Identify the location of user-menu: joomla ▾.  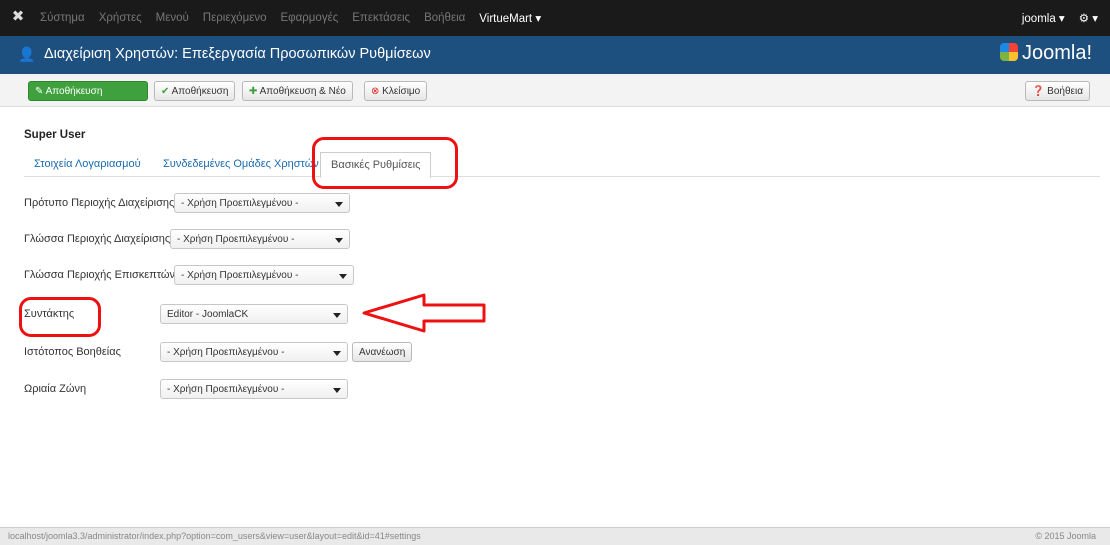
(1043, 18).